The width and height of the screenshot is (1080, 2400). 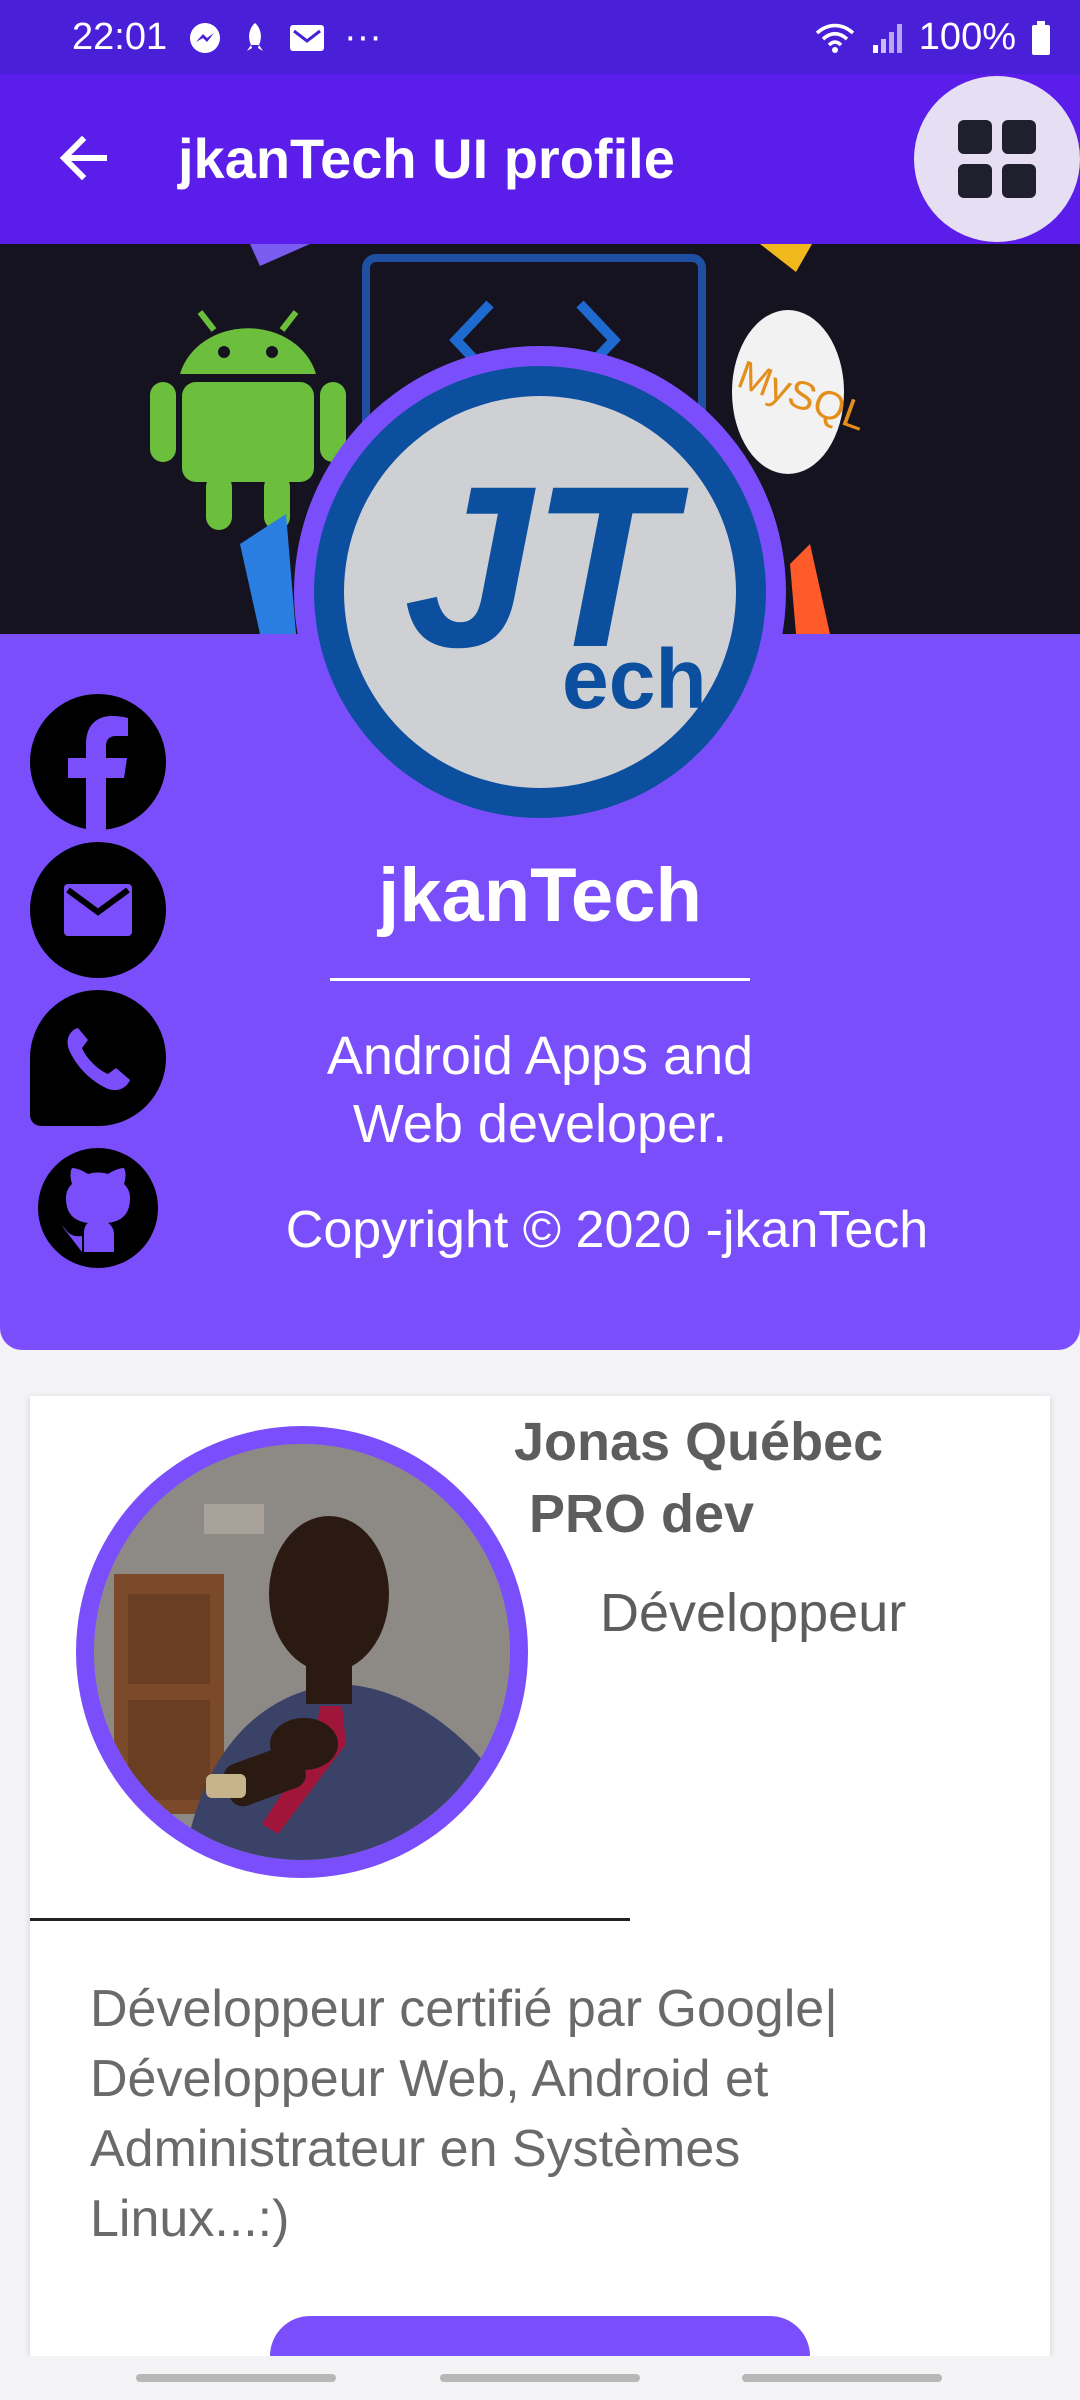 I want to click on signal-icon, so click(x=887, y=38).